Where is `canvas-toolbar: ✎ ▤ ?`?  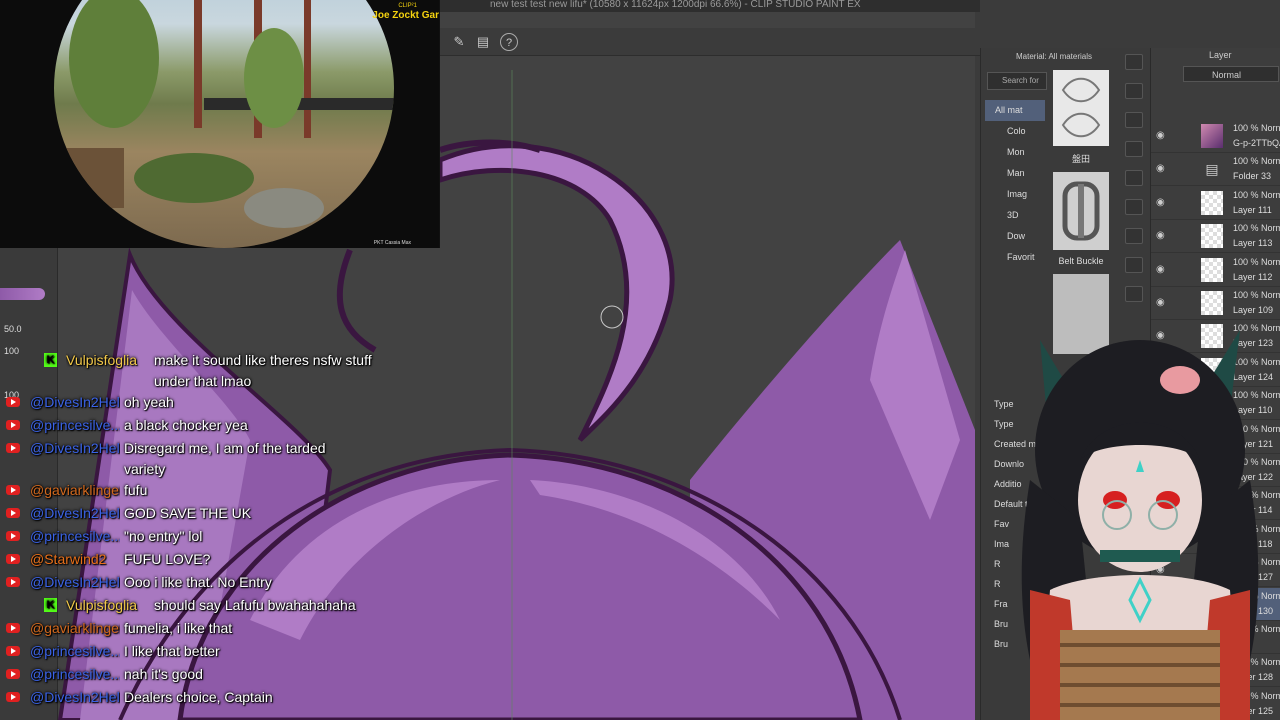
canvas-toolbar: ✎ ▤ ? is located at coordinates (710, 42).